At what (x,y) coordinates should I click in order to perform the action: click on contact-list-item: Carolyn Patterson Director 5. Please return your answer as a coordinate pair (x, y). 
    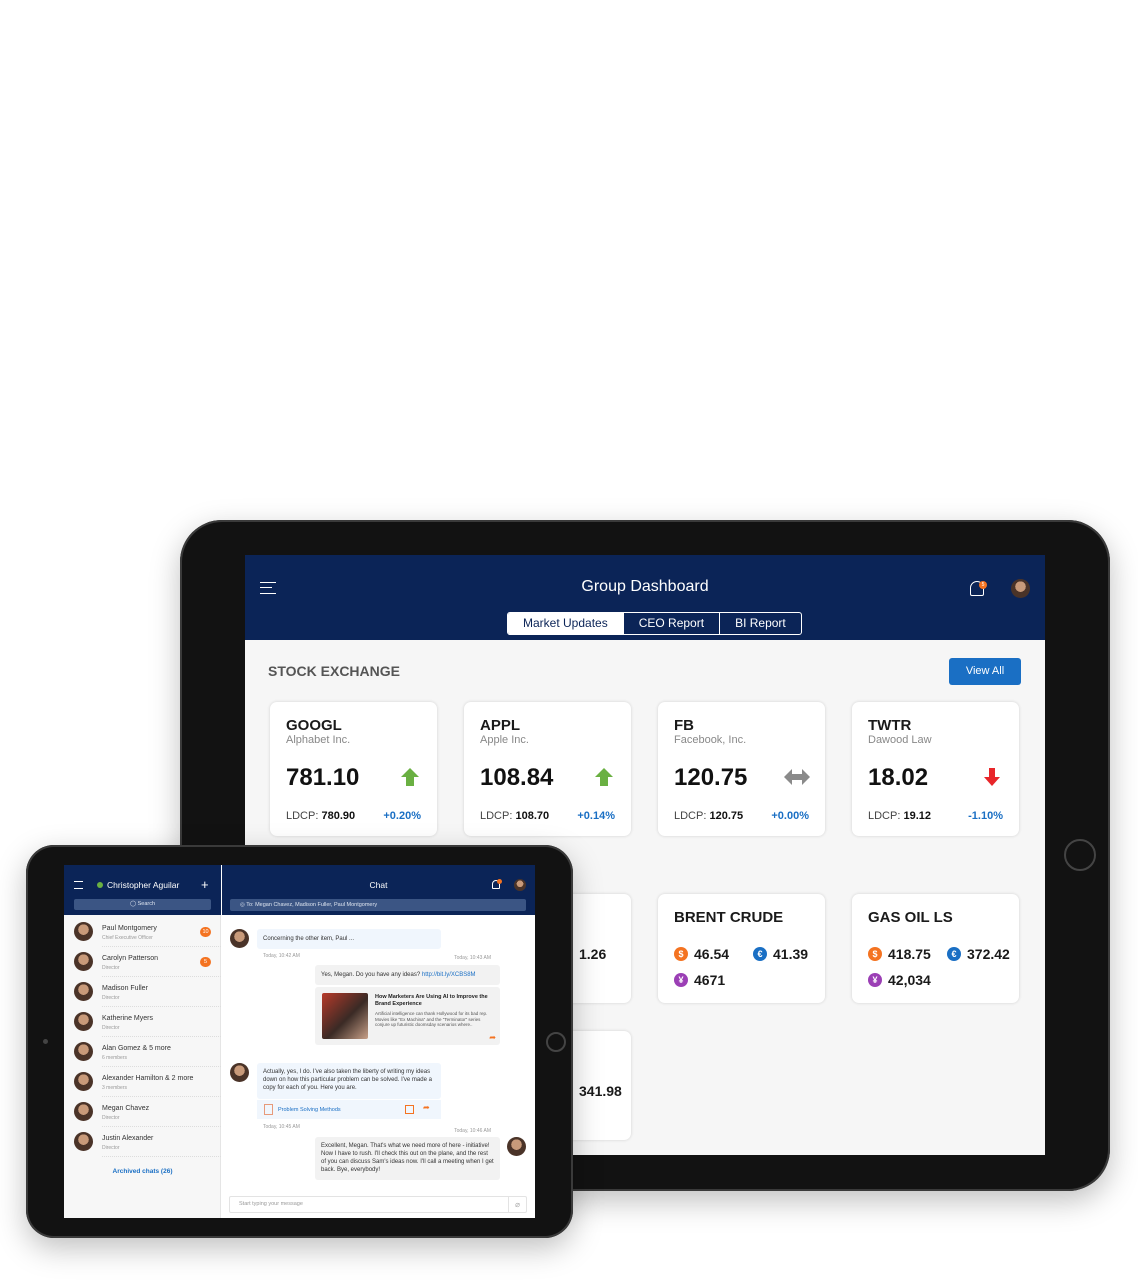
    Looking at the image, I should click on (142, 962).